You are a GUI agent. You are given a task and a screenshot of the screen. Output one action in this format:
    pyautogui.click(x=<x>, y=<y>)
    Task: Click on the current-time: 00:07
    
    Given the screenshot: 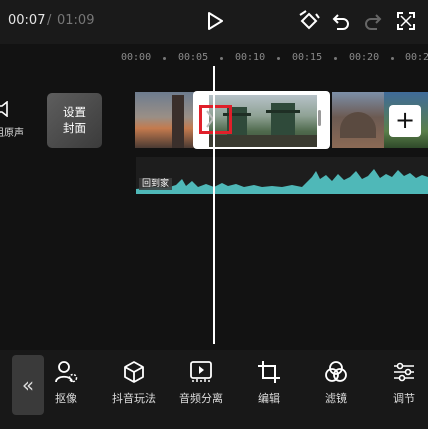 What is the action you would take?
    pyautogui.click(x=27, y=20)
    